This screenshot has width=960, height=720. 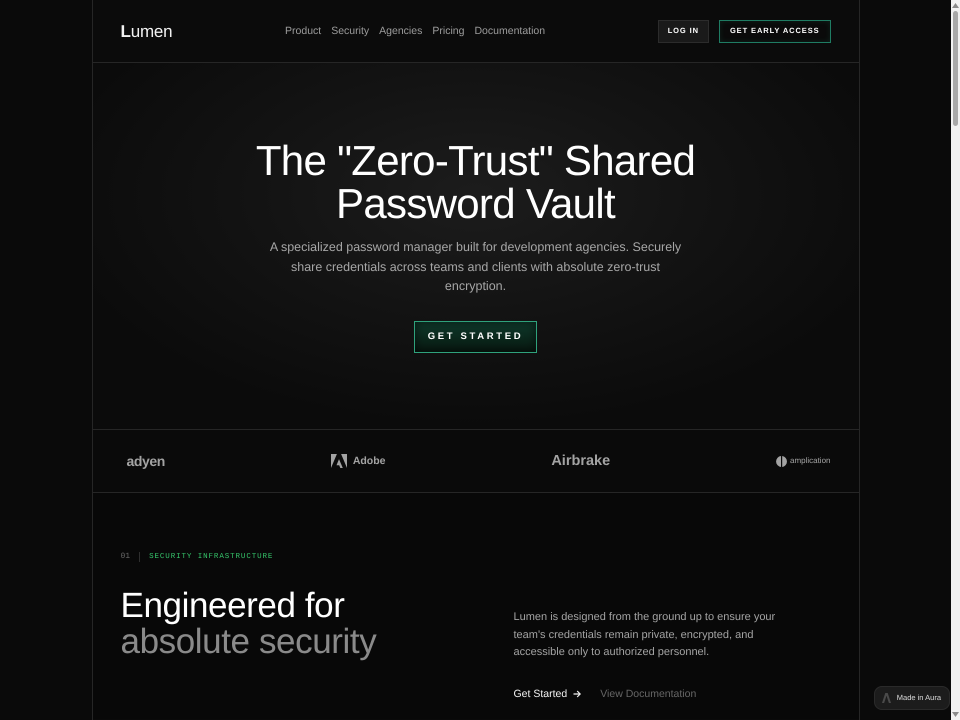 What do you see at coordinates (350, 31) in the screenshot?
I see `nav-link: Security` at bounding box center [350, 31].